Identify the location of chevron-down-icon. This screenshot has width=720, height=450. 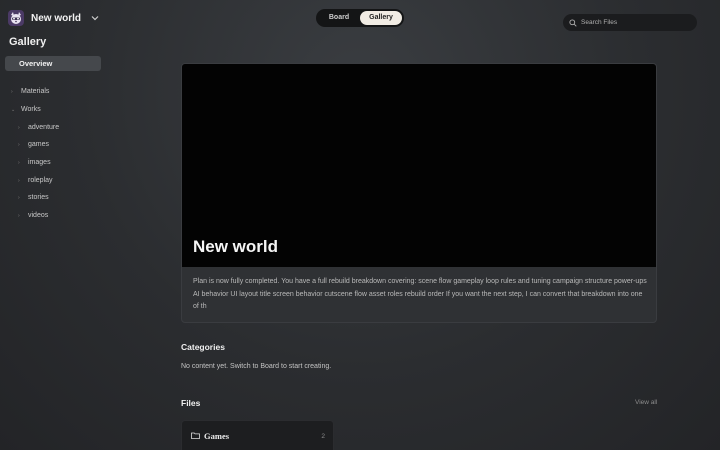
(95, 18).